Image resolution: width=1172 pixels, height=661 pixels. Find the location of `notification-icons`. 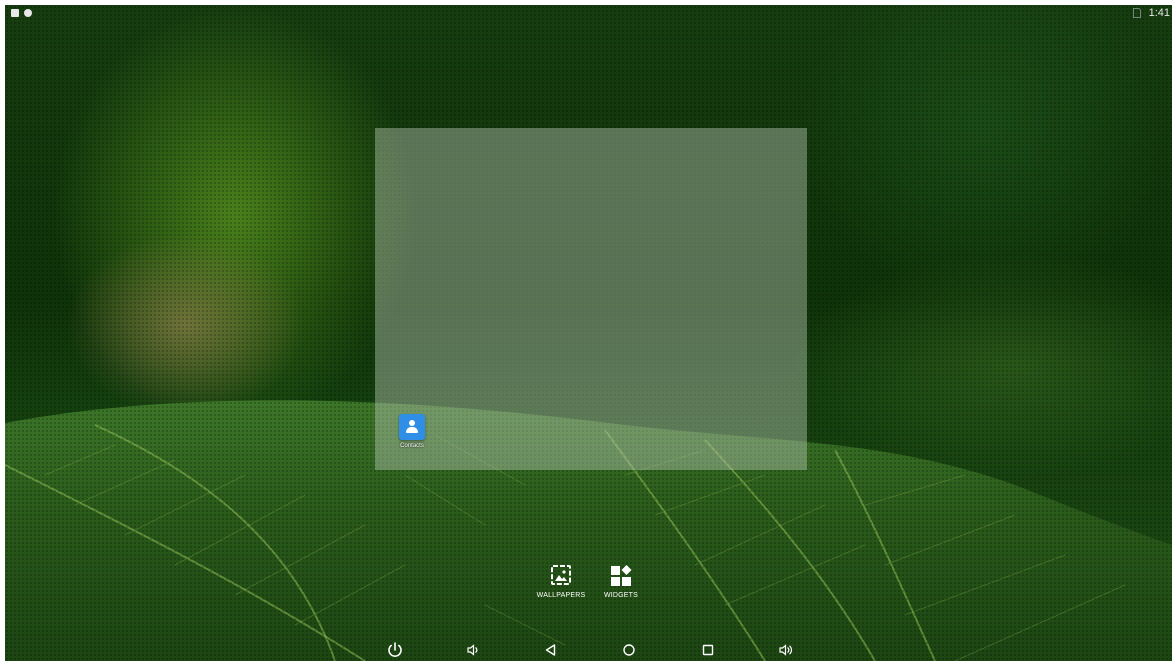

notification-icons is located at coordinates (21, 13).